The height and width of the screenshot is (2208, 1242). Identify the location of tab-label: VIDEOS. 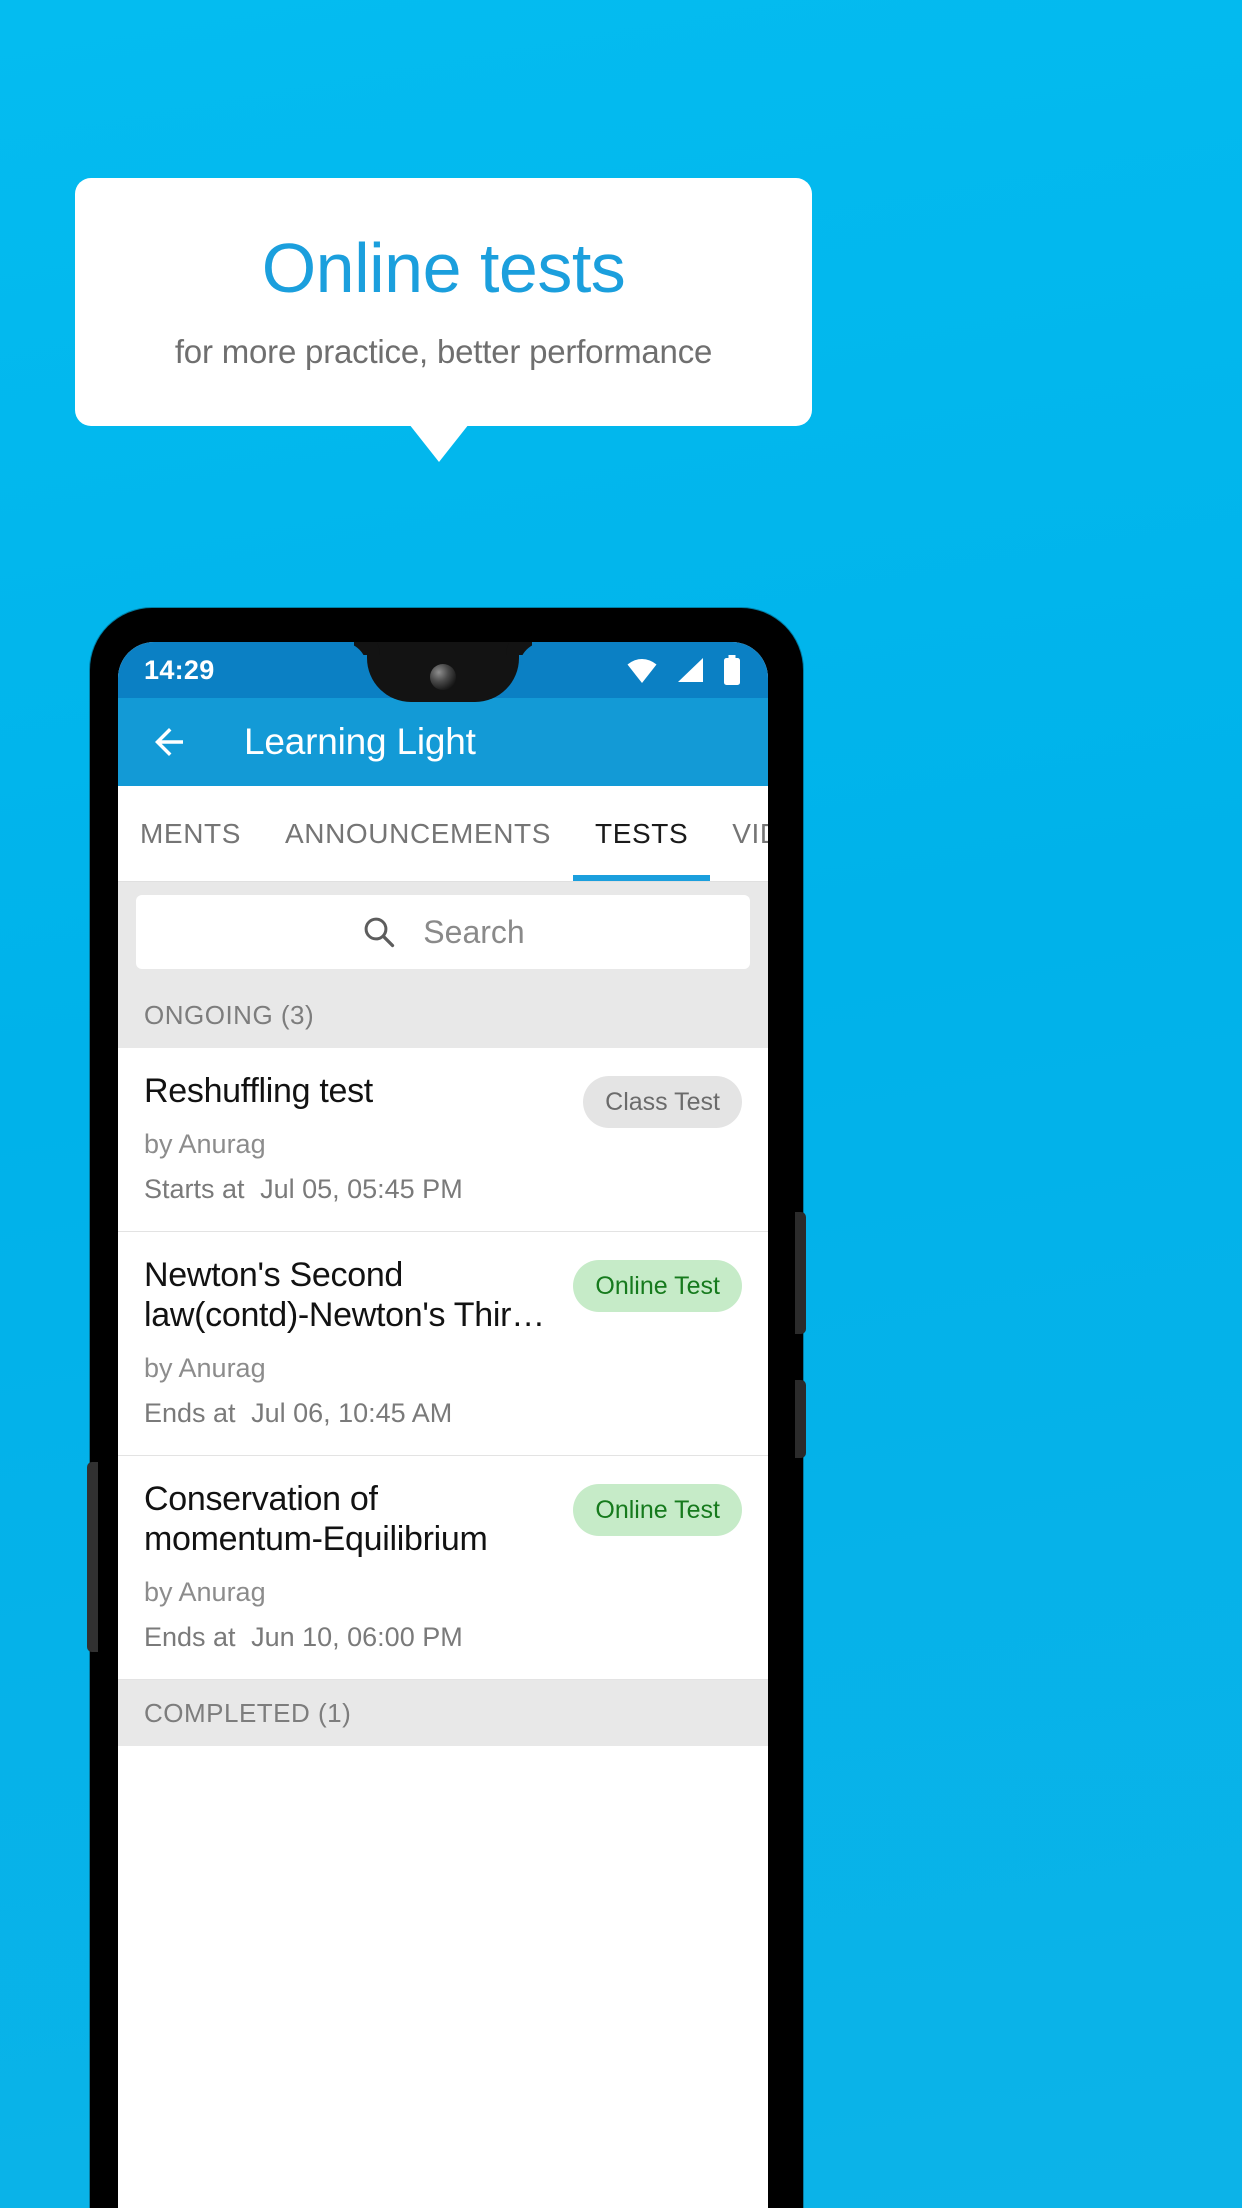
(750, 833).